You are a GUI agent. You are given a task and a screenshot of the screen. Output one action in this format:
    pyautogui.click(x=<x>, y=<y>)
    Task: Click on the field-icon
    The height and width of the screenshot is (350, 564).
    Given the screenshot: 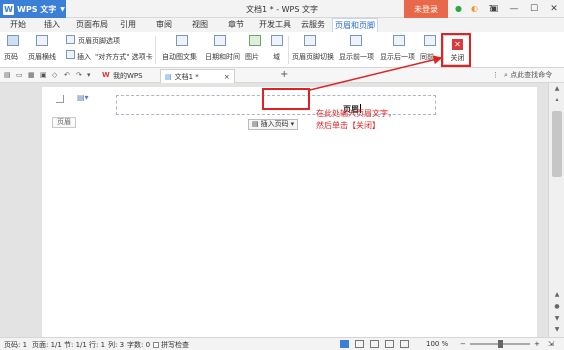 What is the action you would take?
    pyautogui.click(x=277, y=40)
    